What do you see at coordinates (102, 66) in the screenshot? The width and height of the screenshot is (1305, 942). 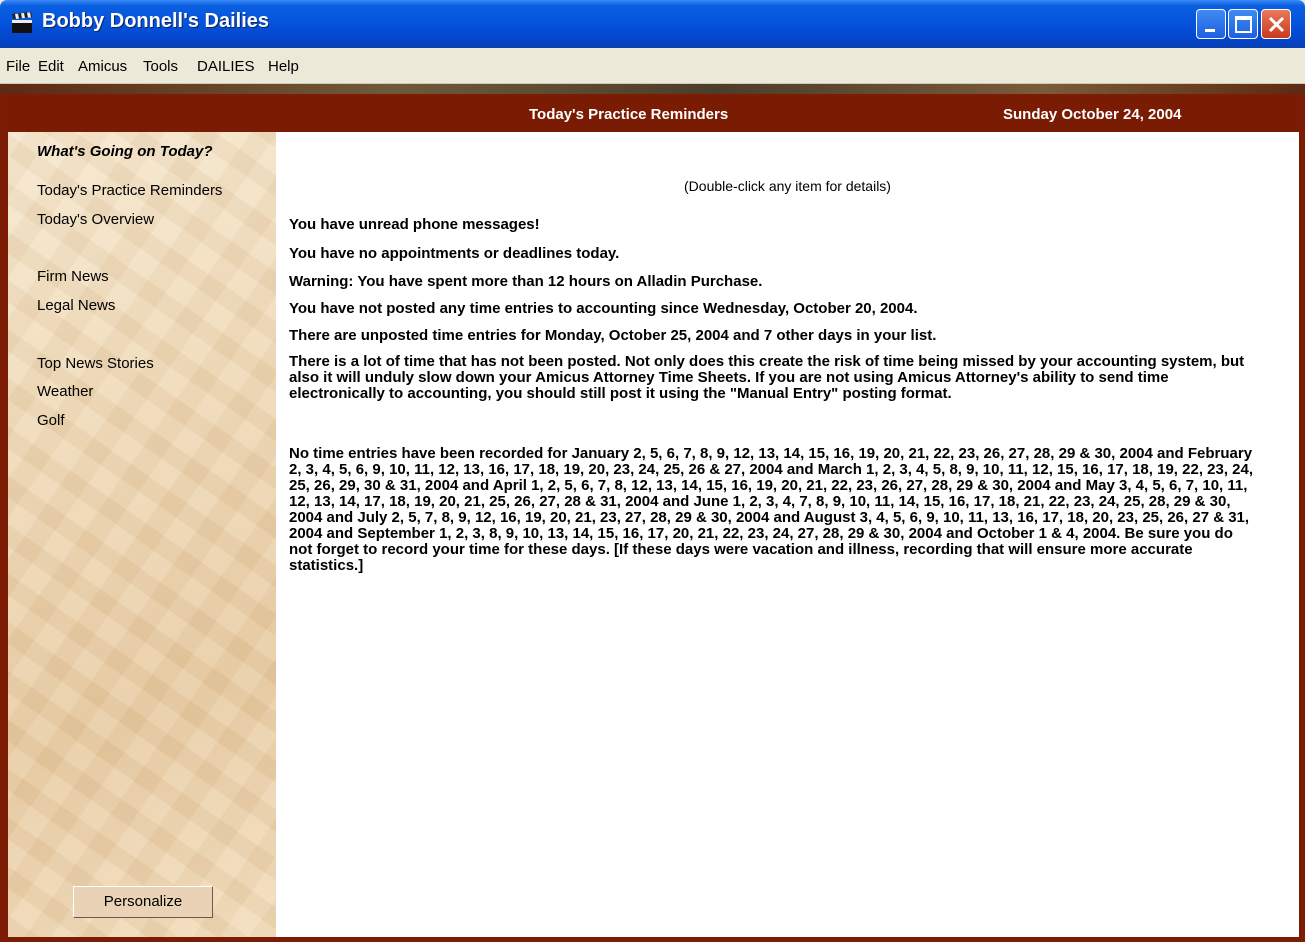 I see `menu-amicus: Amicus` at bounding box center [102, 66].